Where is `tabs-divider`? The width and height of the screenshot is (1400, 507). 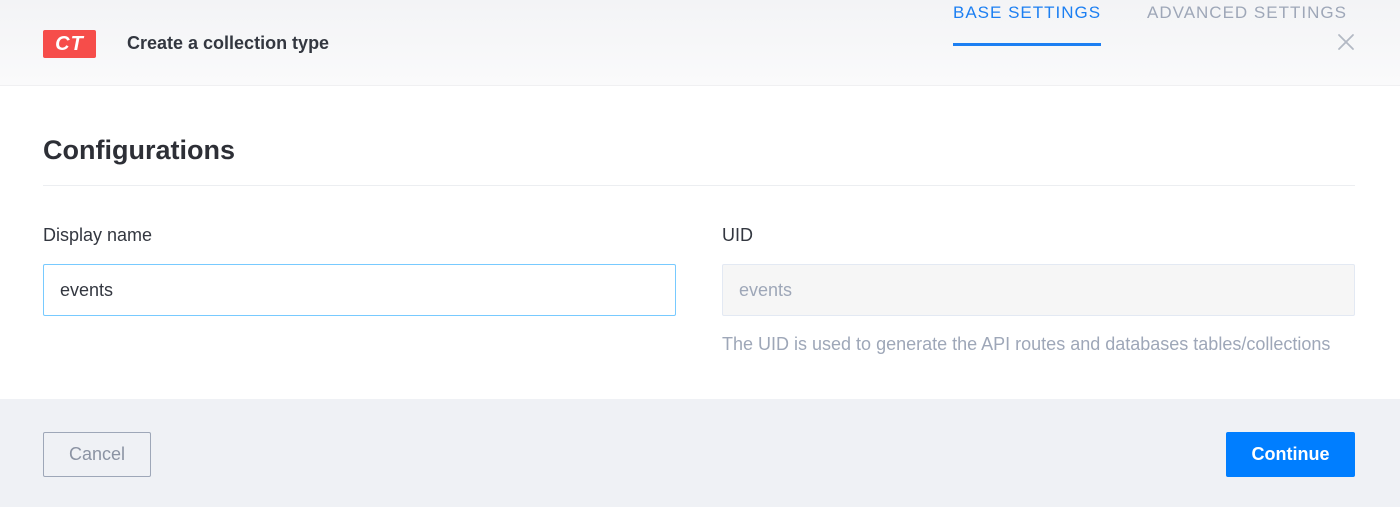
tabs-divider is located at coordinates (699, 185).